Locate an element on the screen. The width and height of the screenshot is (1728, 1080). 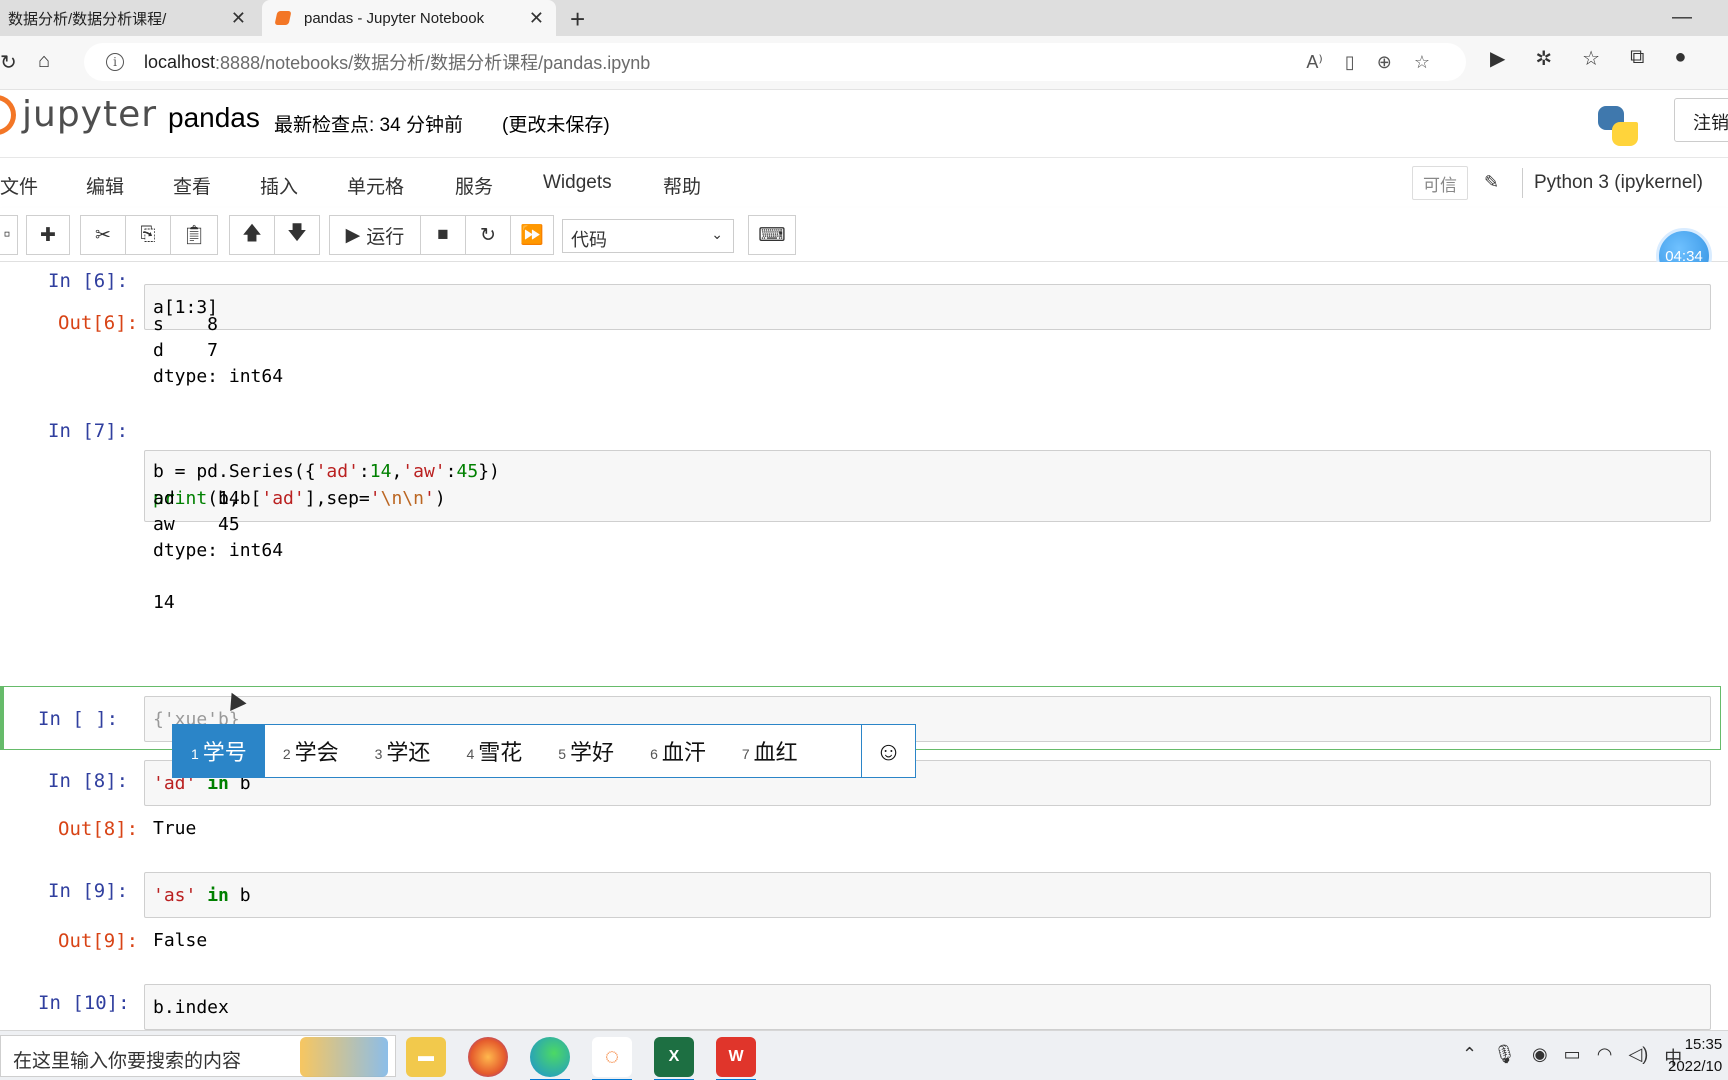
code-cell-input: 'as' in b is located at coordinates (927, 895).